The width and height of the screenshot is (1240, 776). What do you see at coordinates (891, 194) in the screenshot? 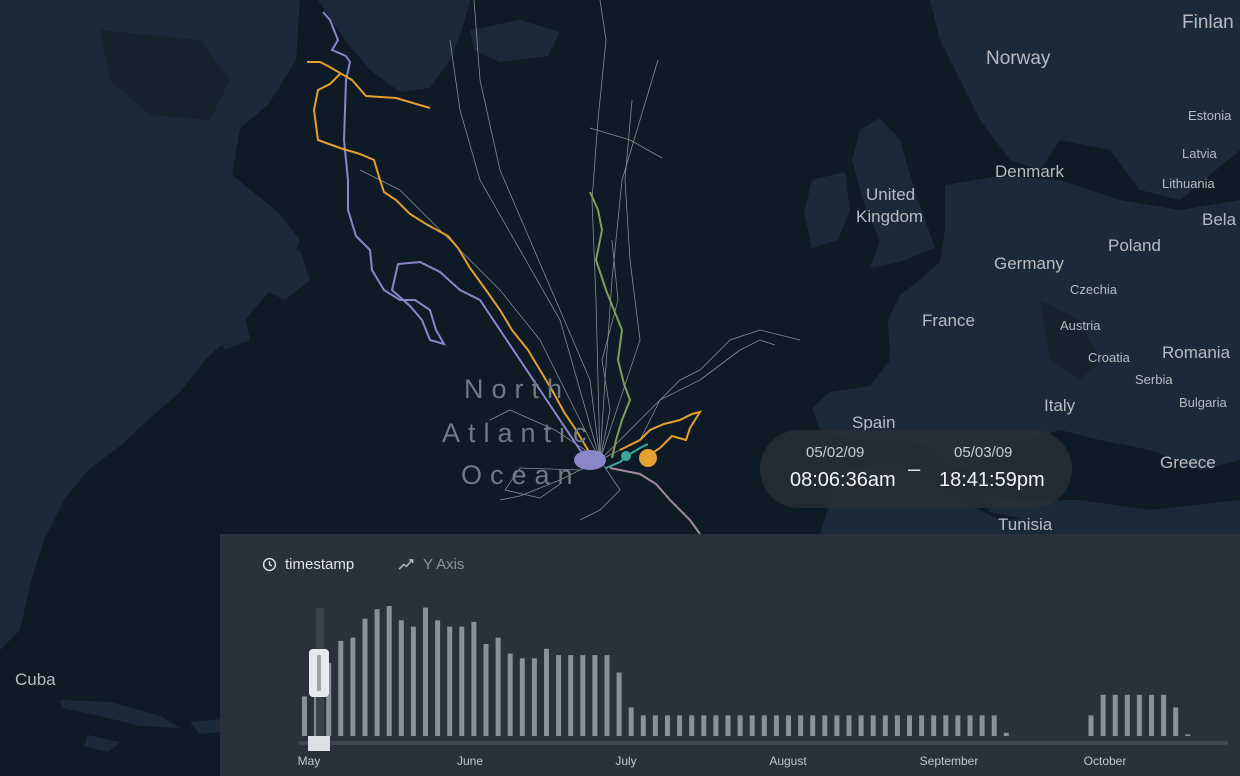
I see `label-united: United` at bounding box center [891, 194].